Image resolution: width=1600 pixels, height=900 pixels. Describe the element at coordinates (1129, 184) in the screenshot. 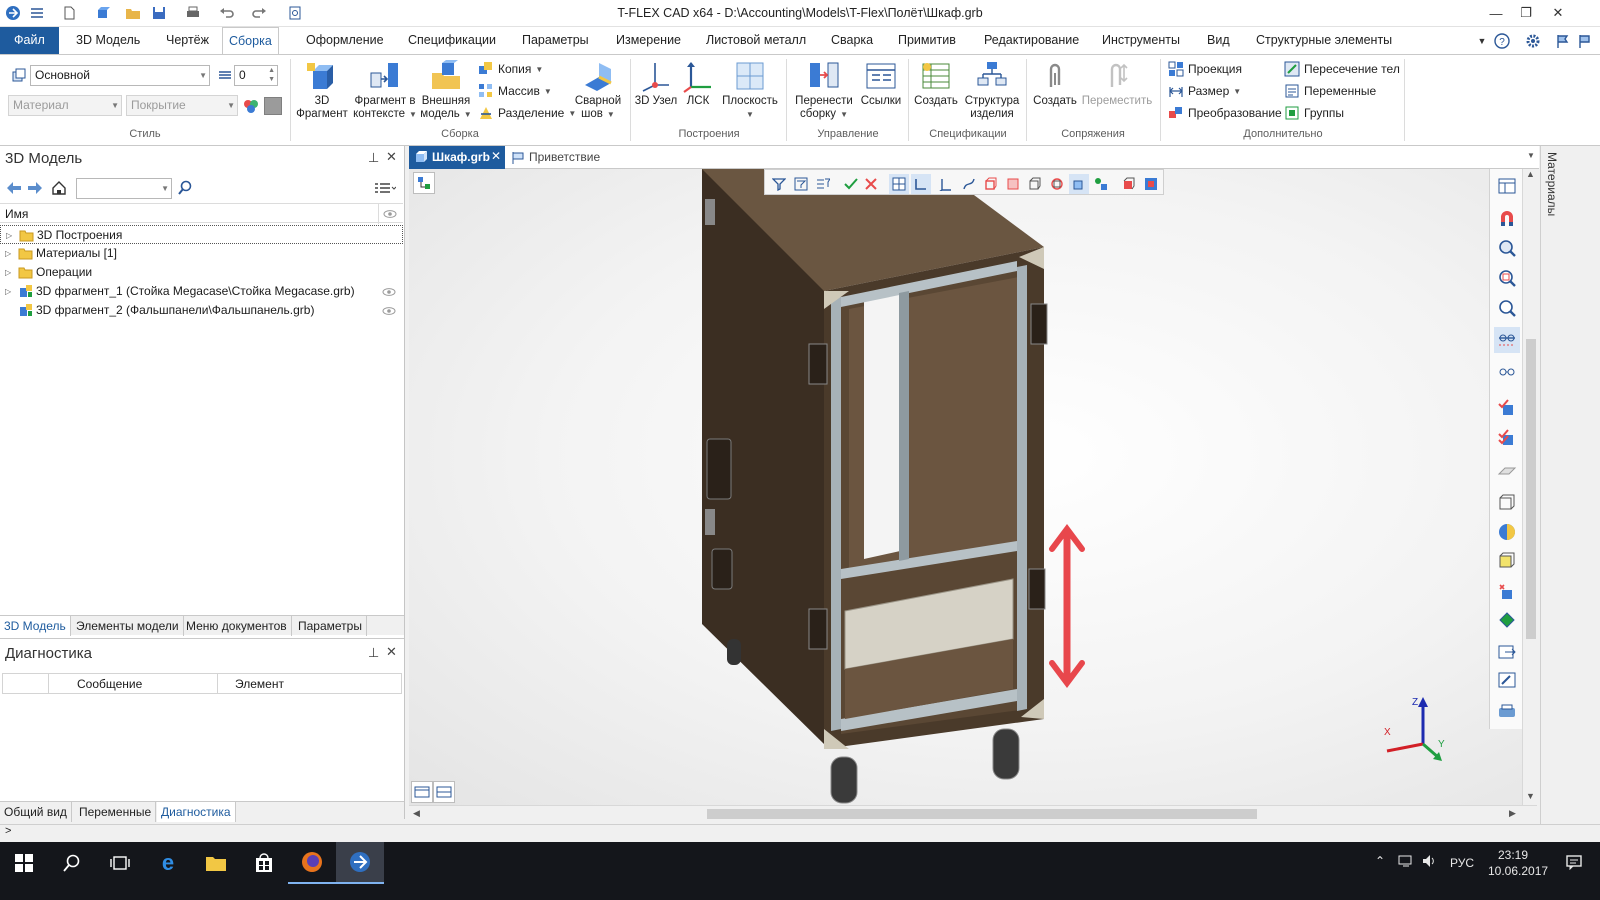

I see `select-hidden-icon` at that location.